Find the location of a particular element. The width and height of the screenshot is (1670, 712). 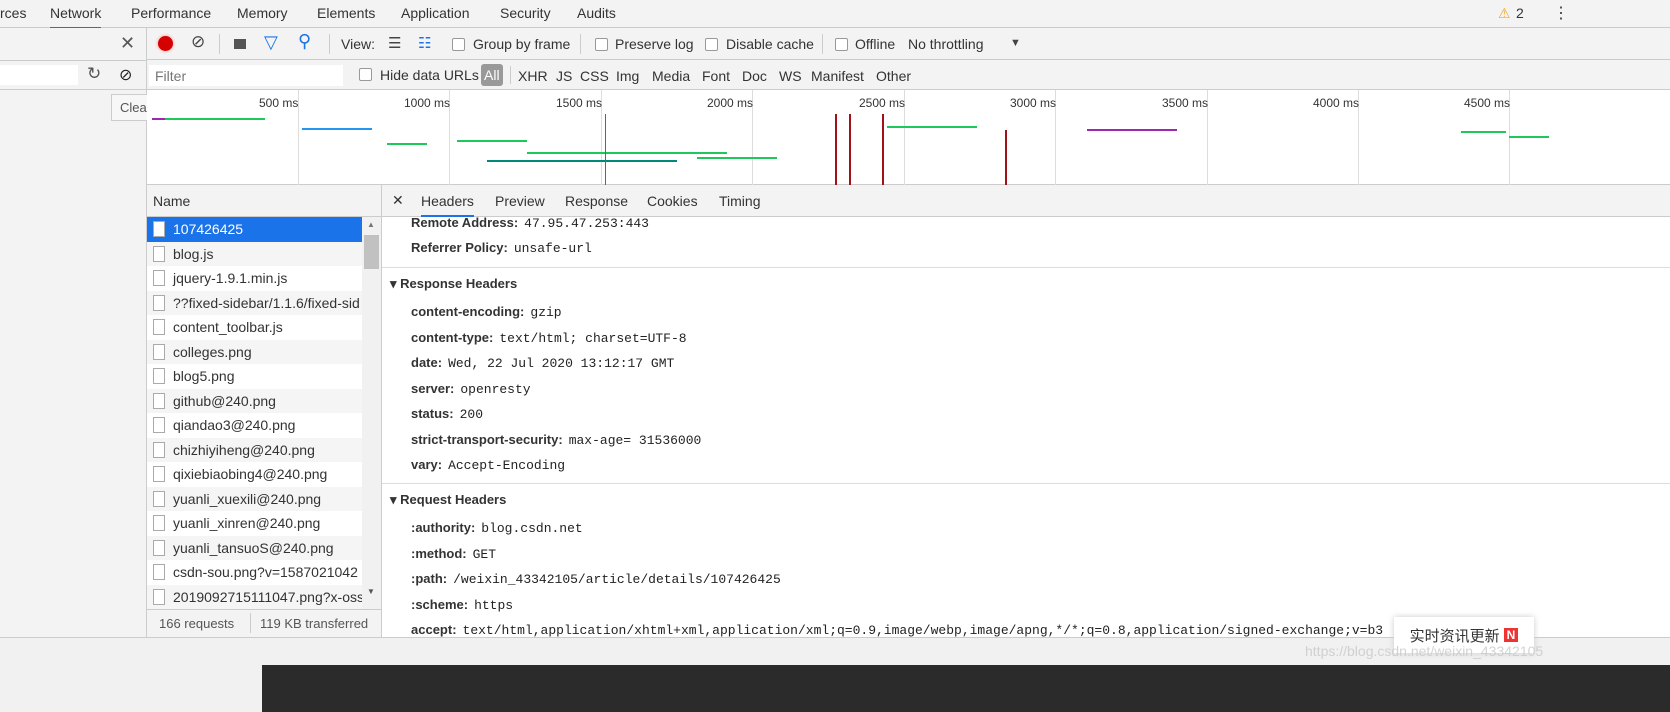

type-filter-other: Other is located at coordinates (893, 76).